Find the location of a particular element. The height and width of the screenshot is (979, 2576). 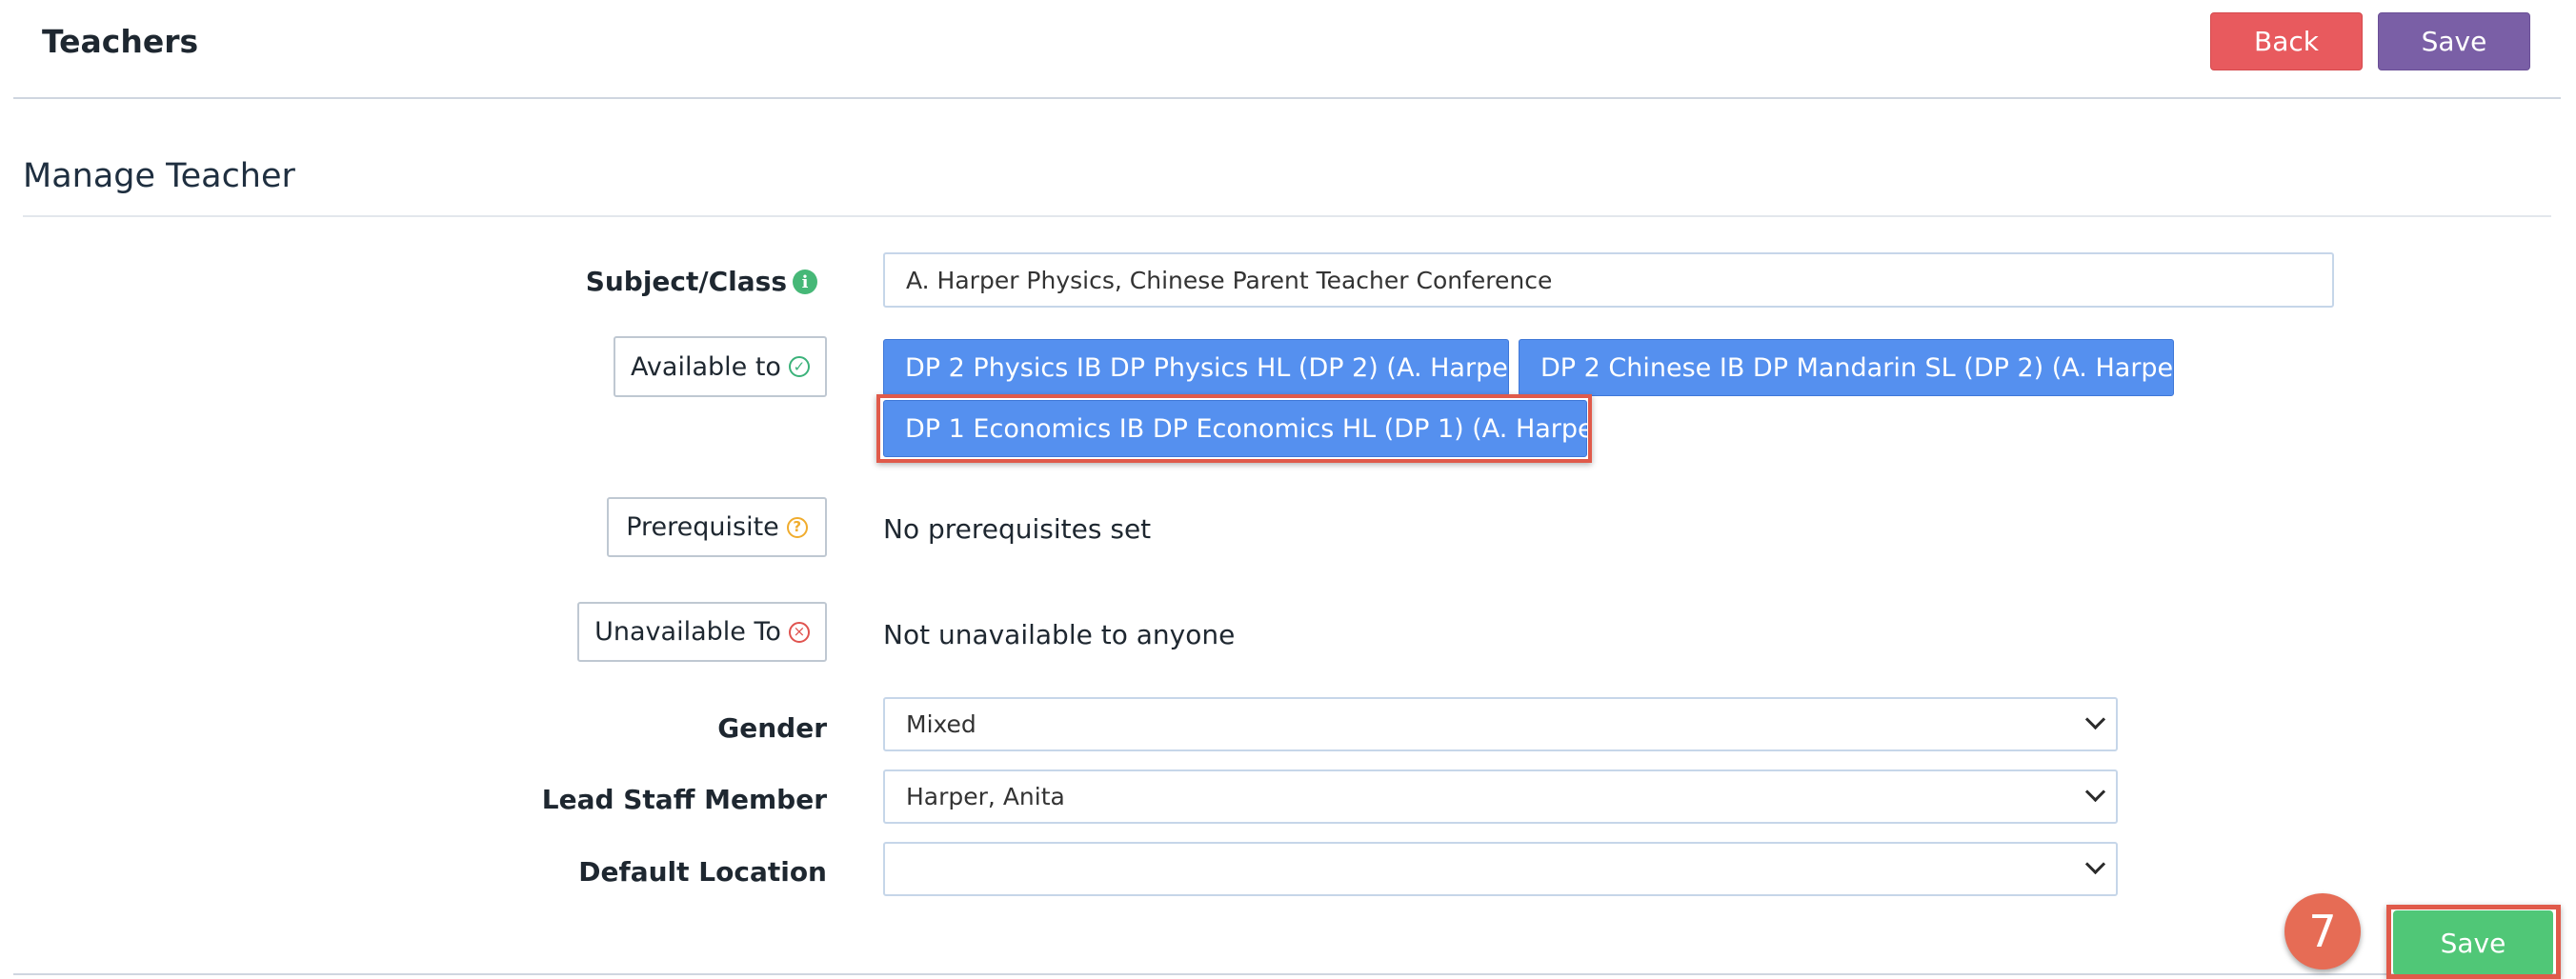

unavailable-value: Not unavailable to anyone is located at coordinates (1059, 634).